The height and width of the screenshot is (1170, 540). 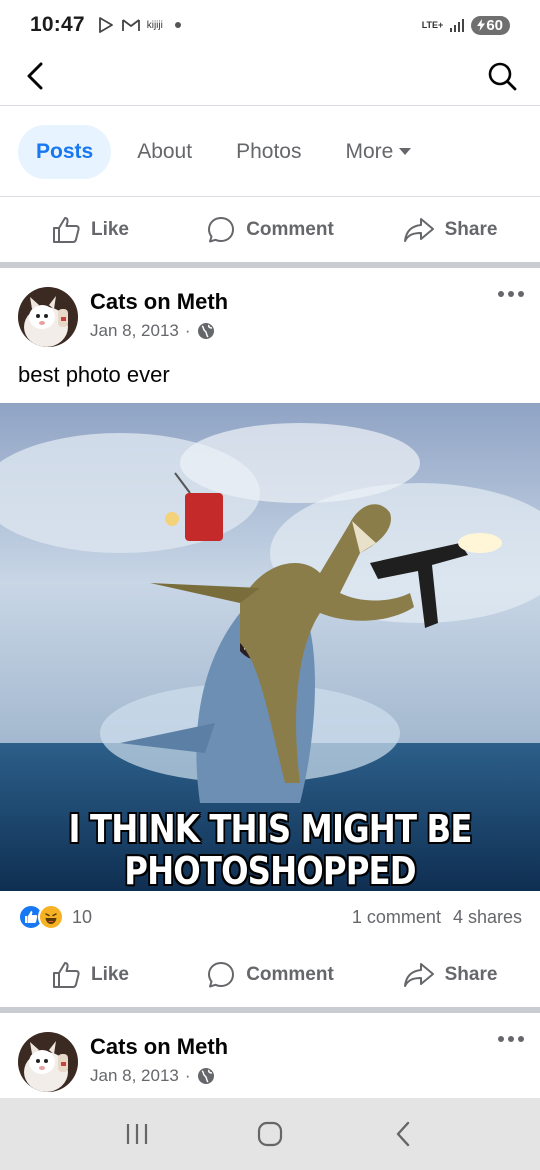 I want to click on back-button, so click(x=36, y=76).